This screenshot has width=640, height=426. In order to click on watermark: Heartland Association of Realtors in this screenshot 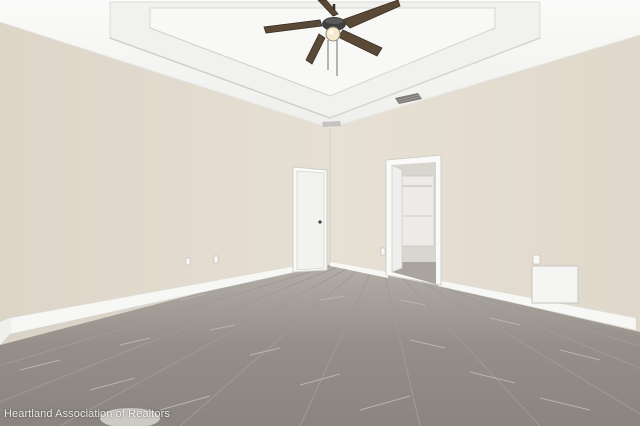, I will do `click(87, 414)`.